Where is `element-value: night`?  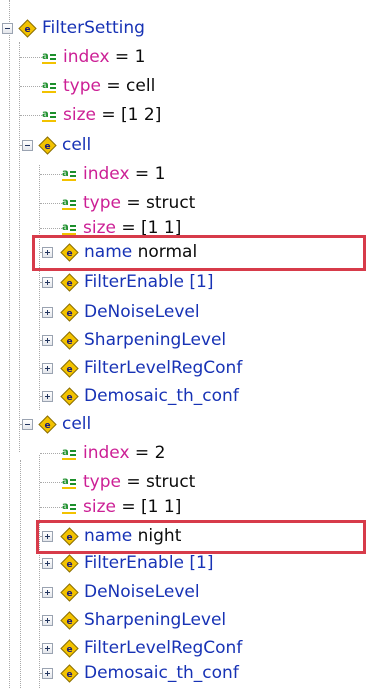 element-value: night is located at coordinates (159, 536).